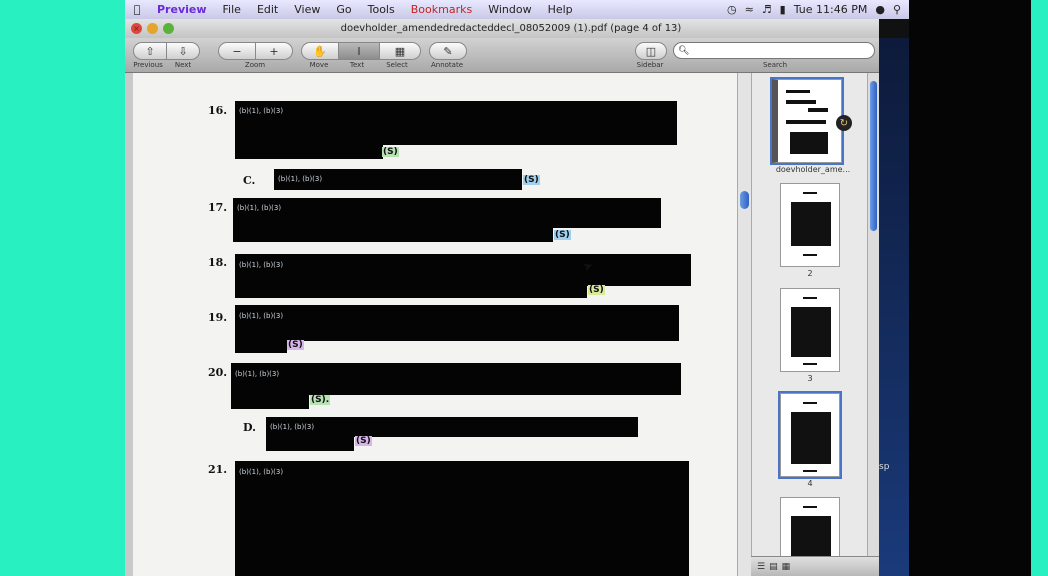 The height and width of the screenshot is (576, 1048). I want to click on text-label: Text, so click(357, 65).